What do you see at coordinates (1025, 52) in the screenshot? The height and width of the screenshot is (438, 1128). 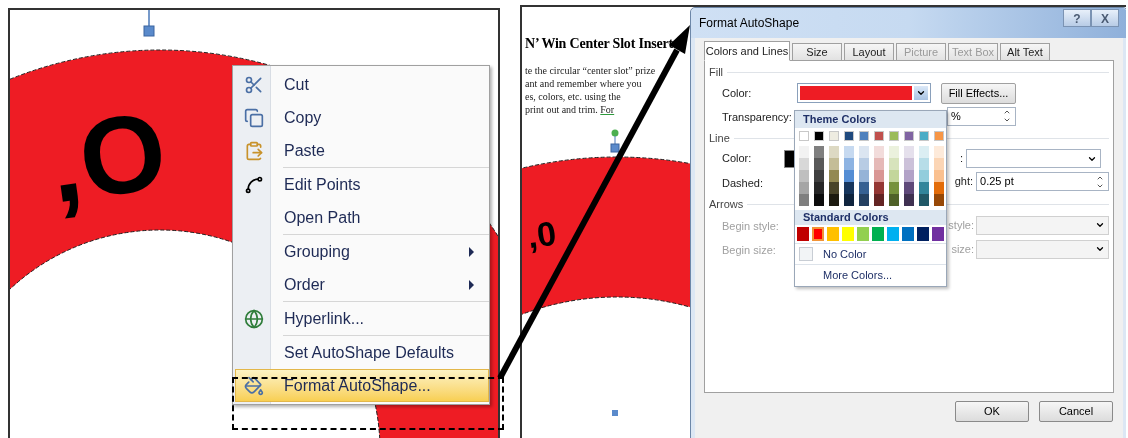 I see `tab: Alt Text` at bounding box center [1025, 52].